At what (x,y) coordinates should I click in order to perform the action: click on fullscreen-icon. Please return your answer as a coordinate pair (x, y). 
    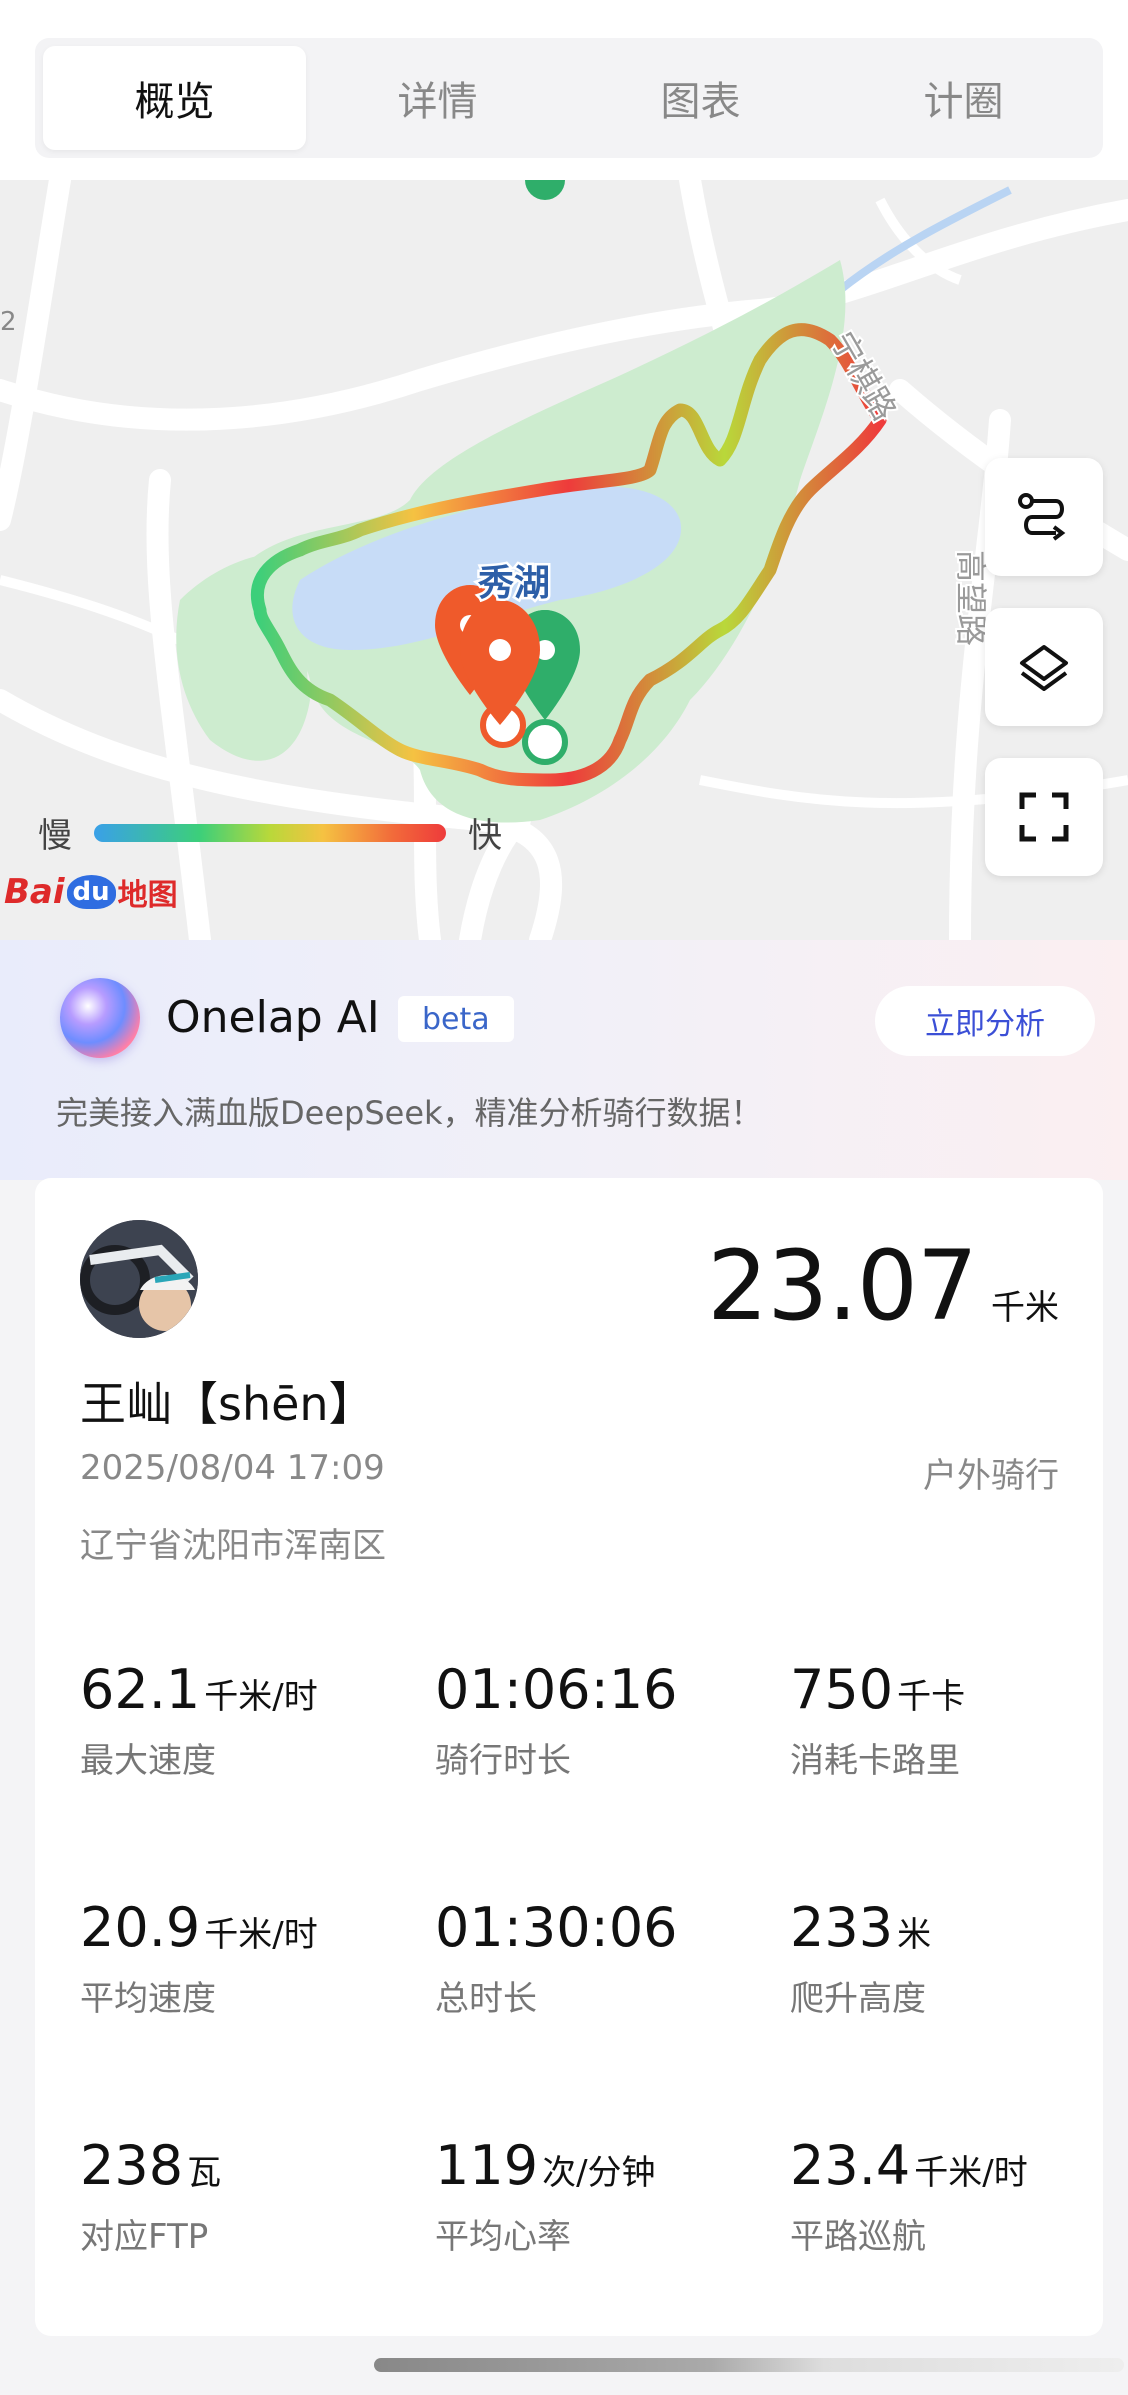
    Looking at the image, I should click on (1044, 817).